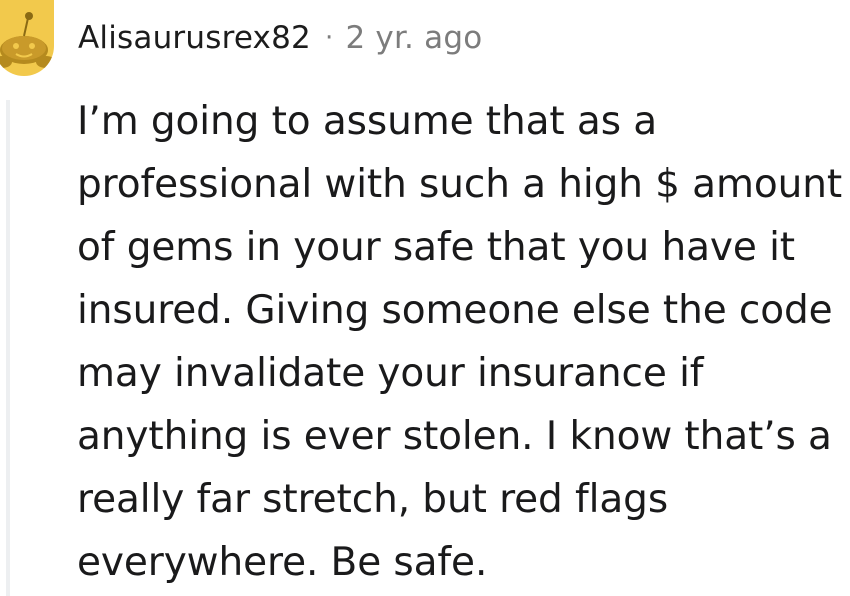 The image size is (850, 596). I want to click on comment-author: Alisaurusrex82, so click(194, 38).